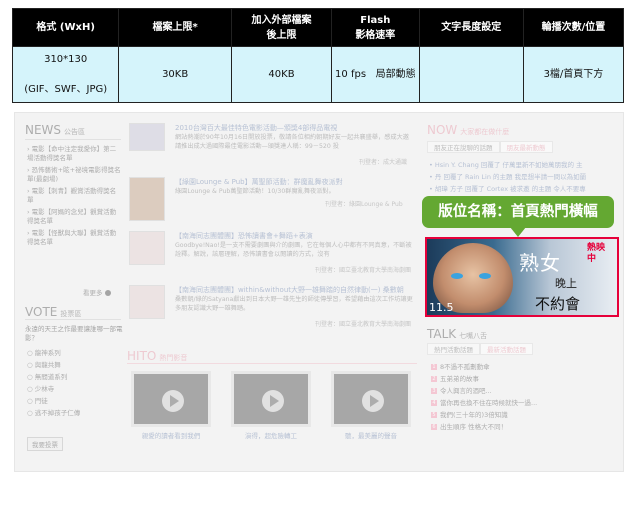 This screenshot has width=636, height=515. What do you see at coordinates (157, 356) in the screenshot?
I see `hito-section-title: HITO 熱門影音` at bounding box center [157, 356].